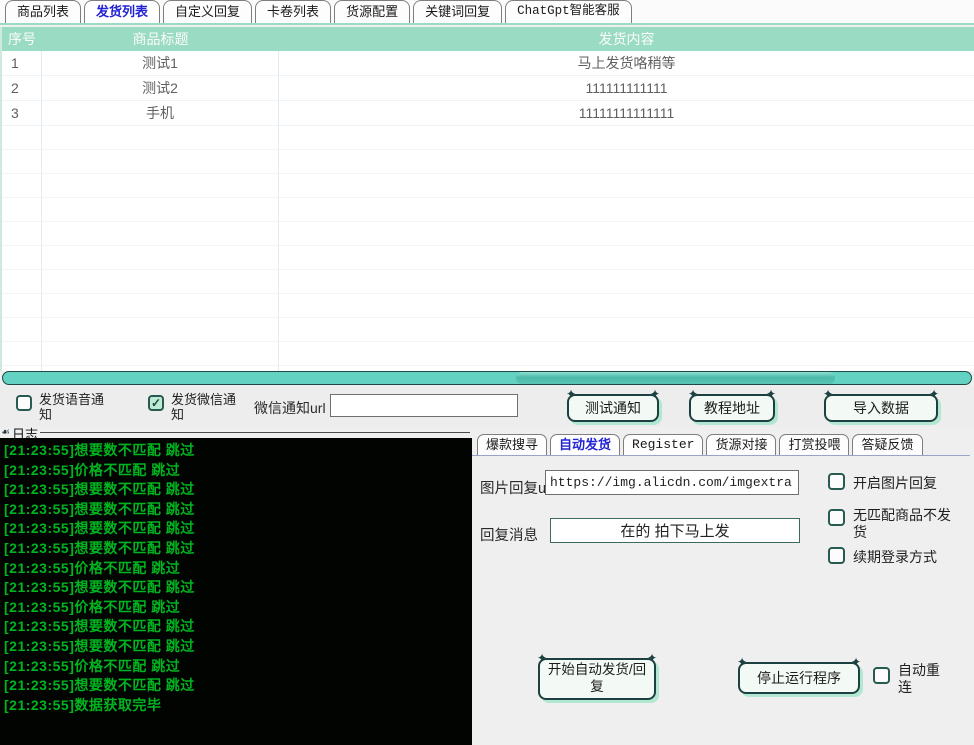  What do you see at coordinates (732, 404) in the screenshot?
I see `tutorial-button: 教程地址` at bounding box center [732, 404].